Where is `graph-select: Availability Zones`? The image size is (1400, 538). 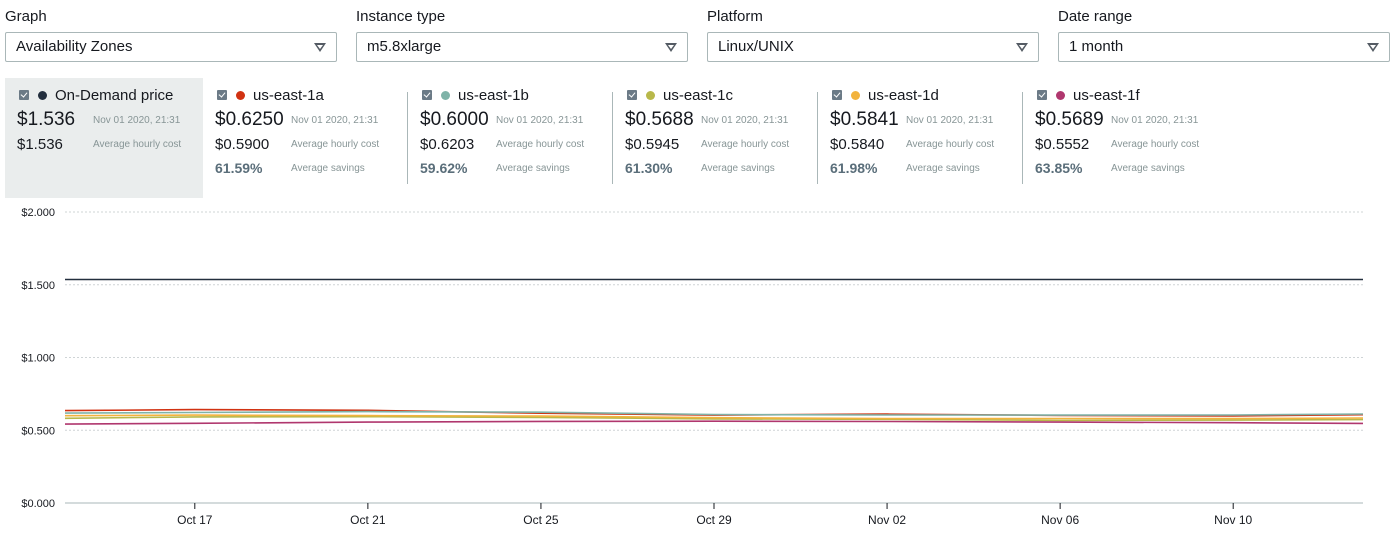
graph-select: Availability Zones is located at coordinates (171, 47).